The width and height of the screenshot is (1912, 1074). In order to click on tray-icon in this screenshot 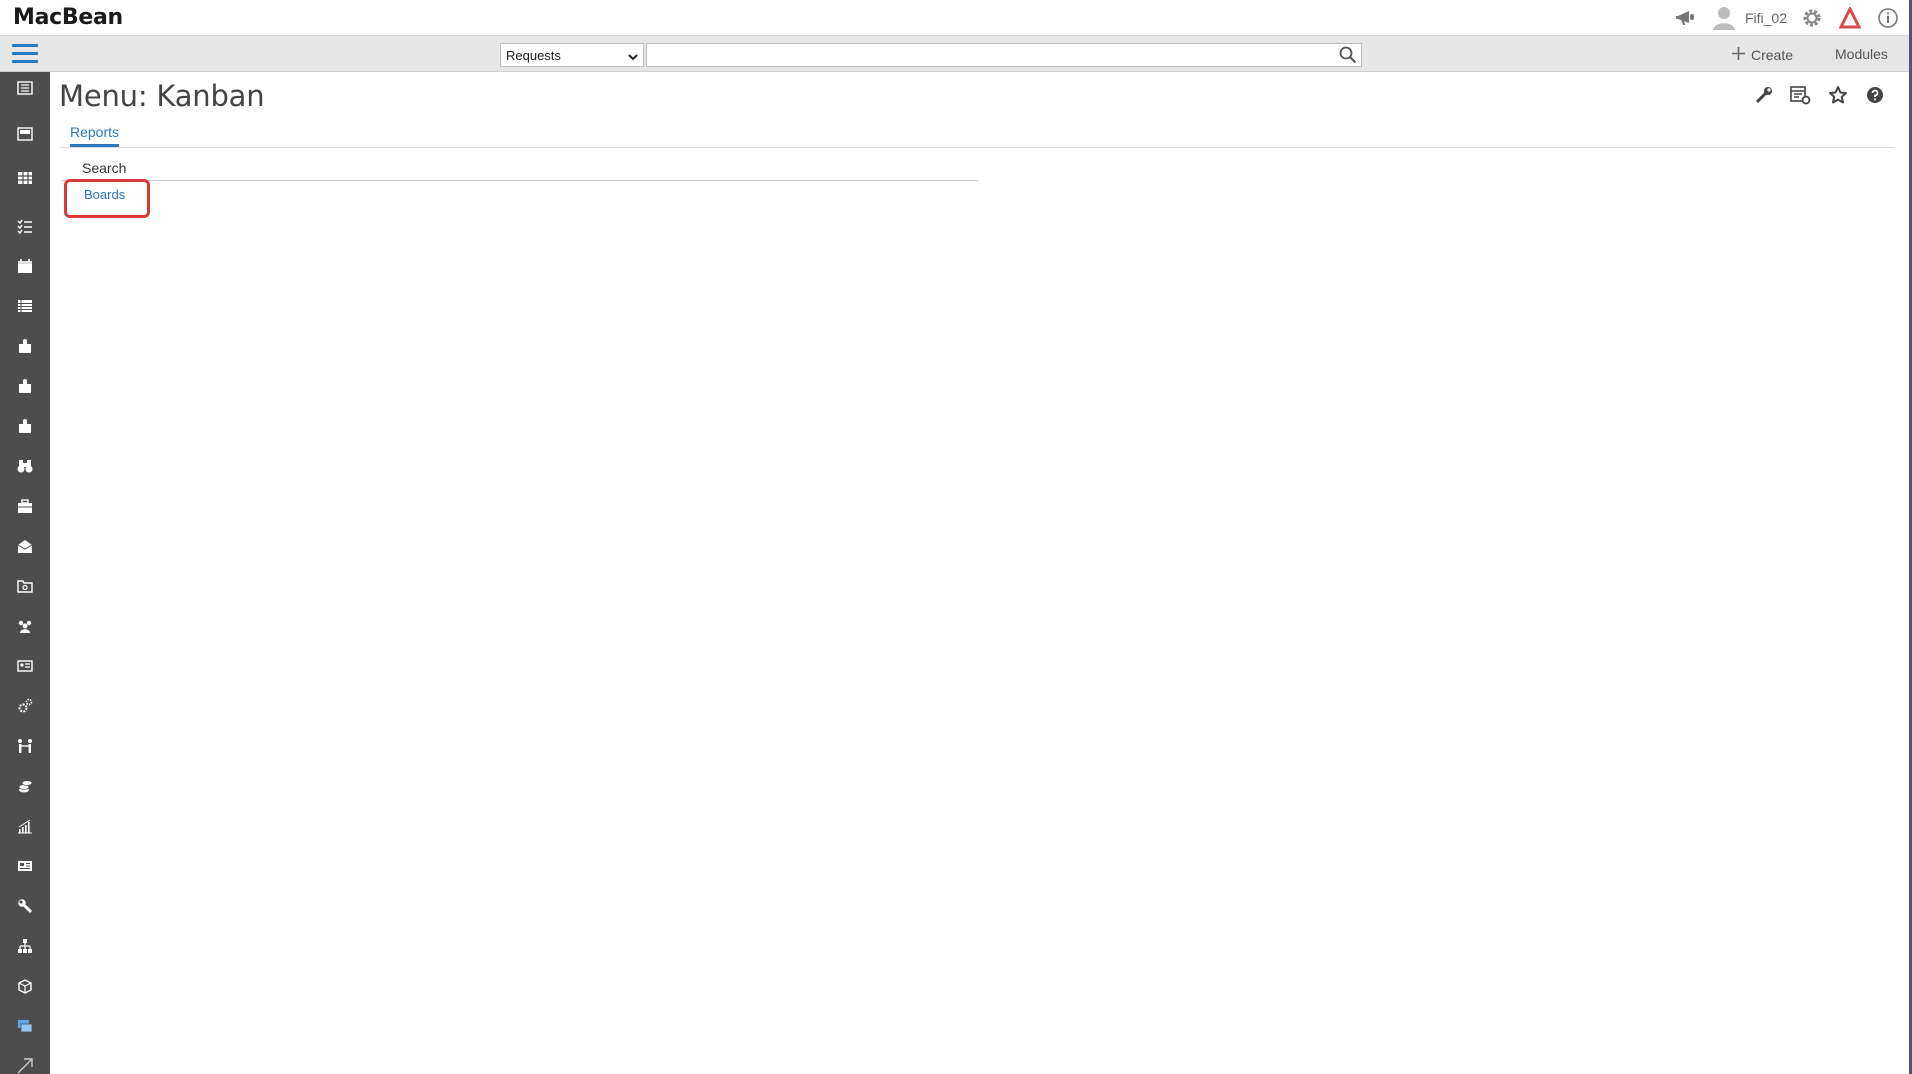, I will do `click(25, 136)`.